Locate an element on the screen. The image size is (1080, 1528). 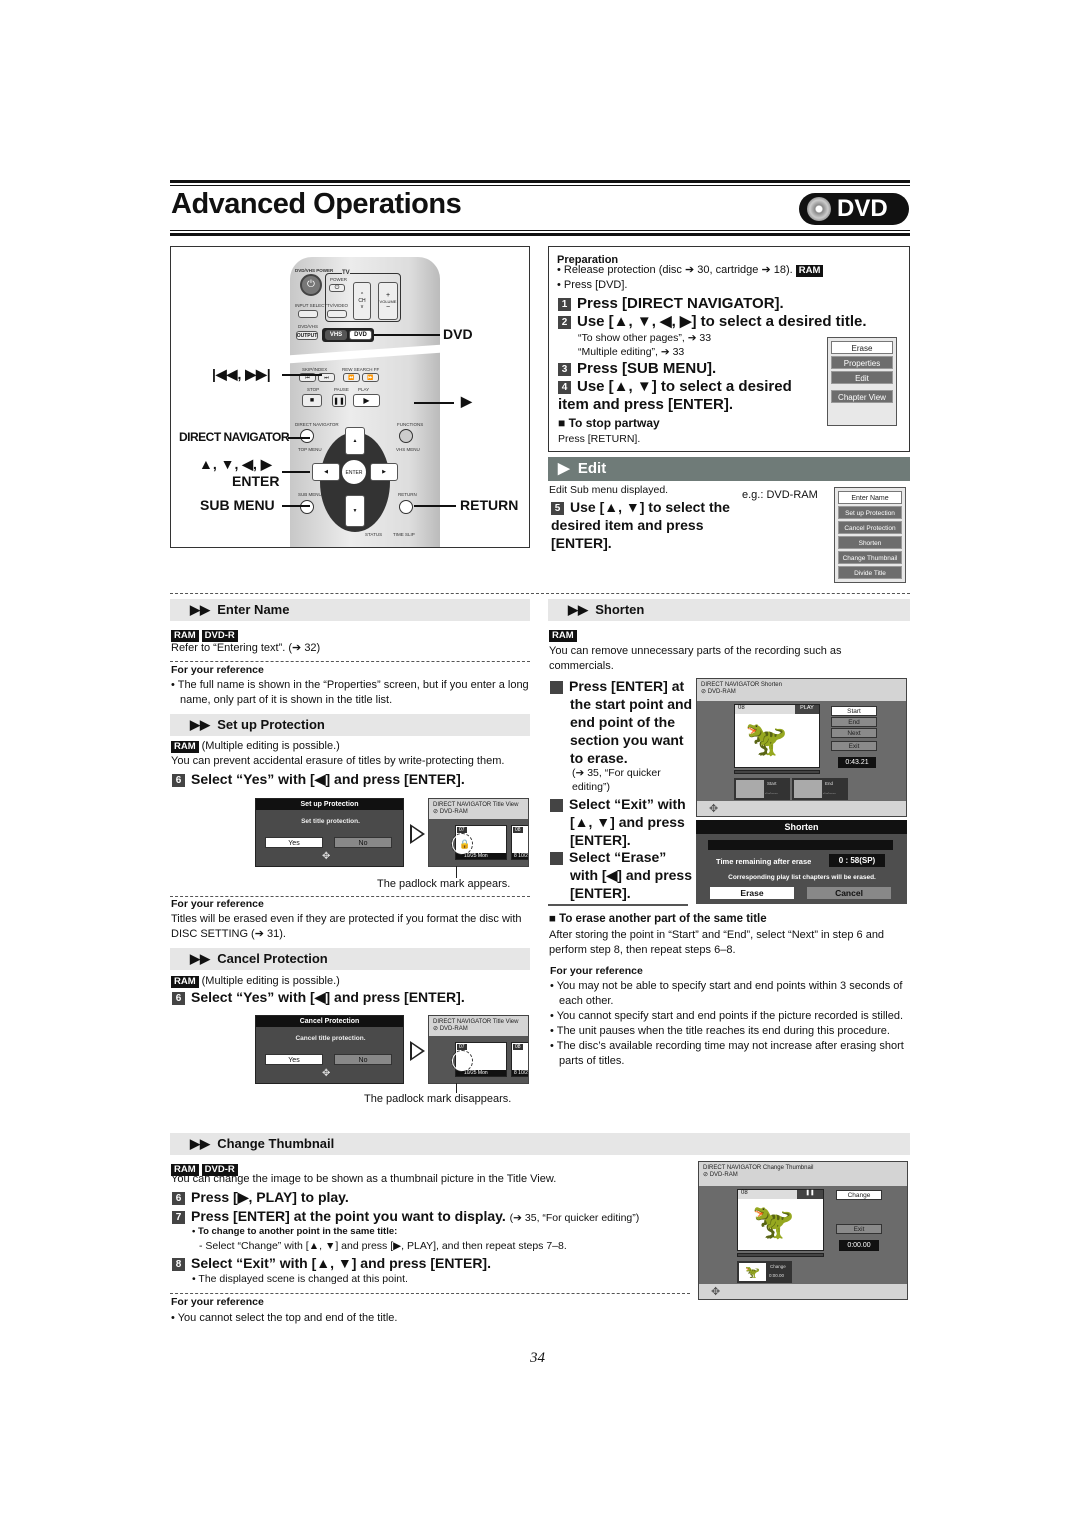
play-leader is located at coordinates (434, 403).